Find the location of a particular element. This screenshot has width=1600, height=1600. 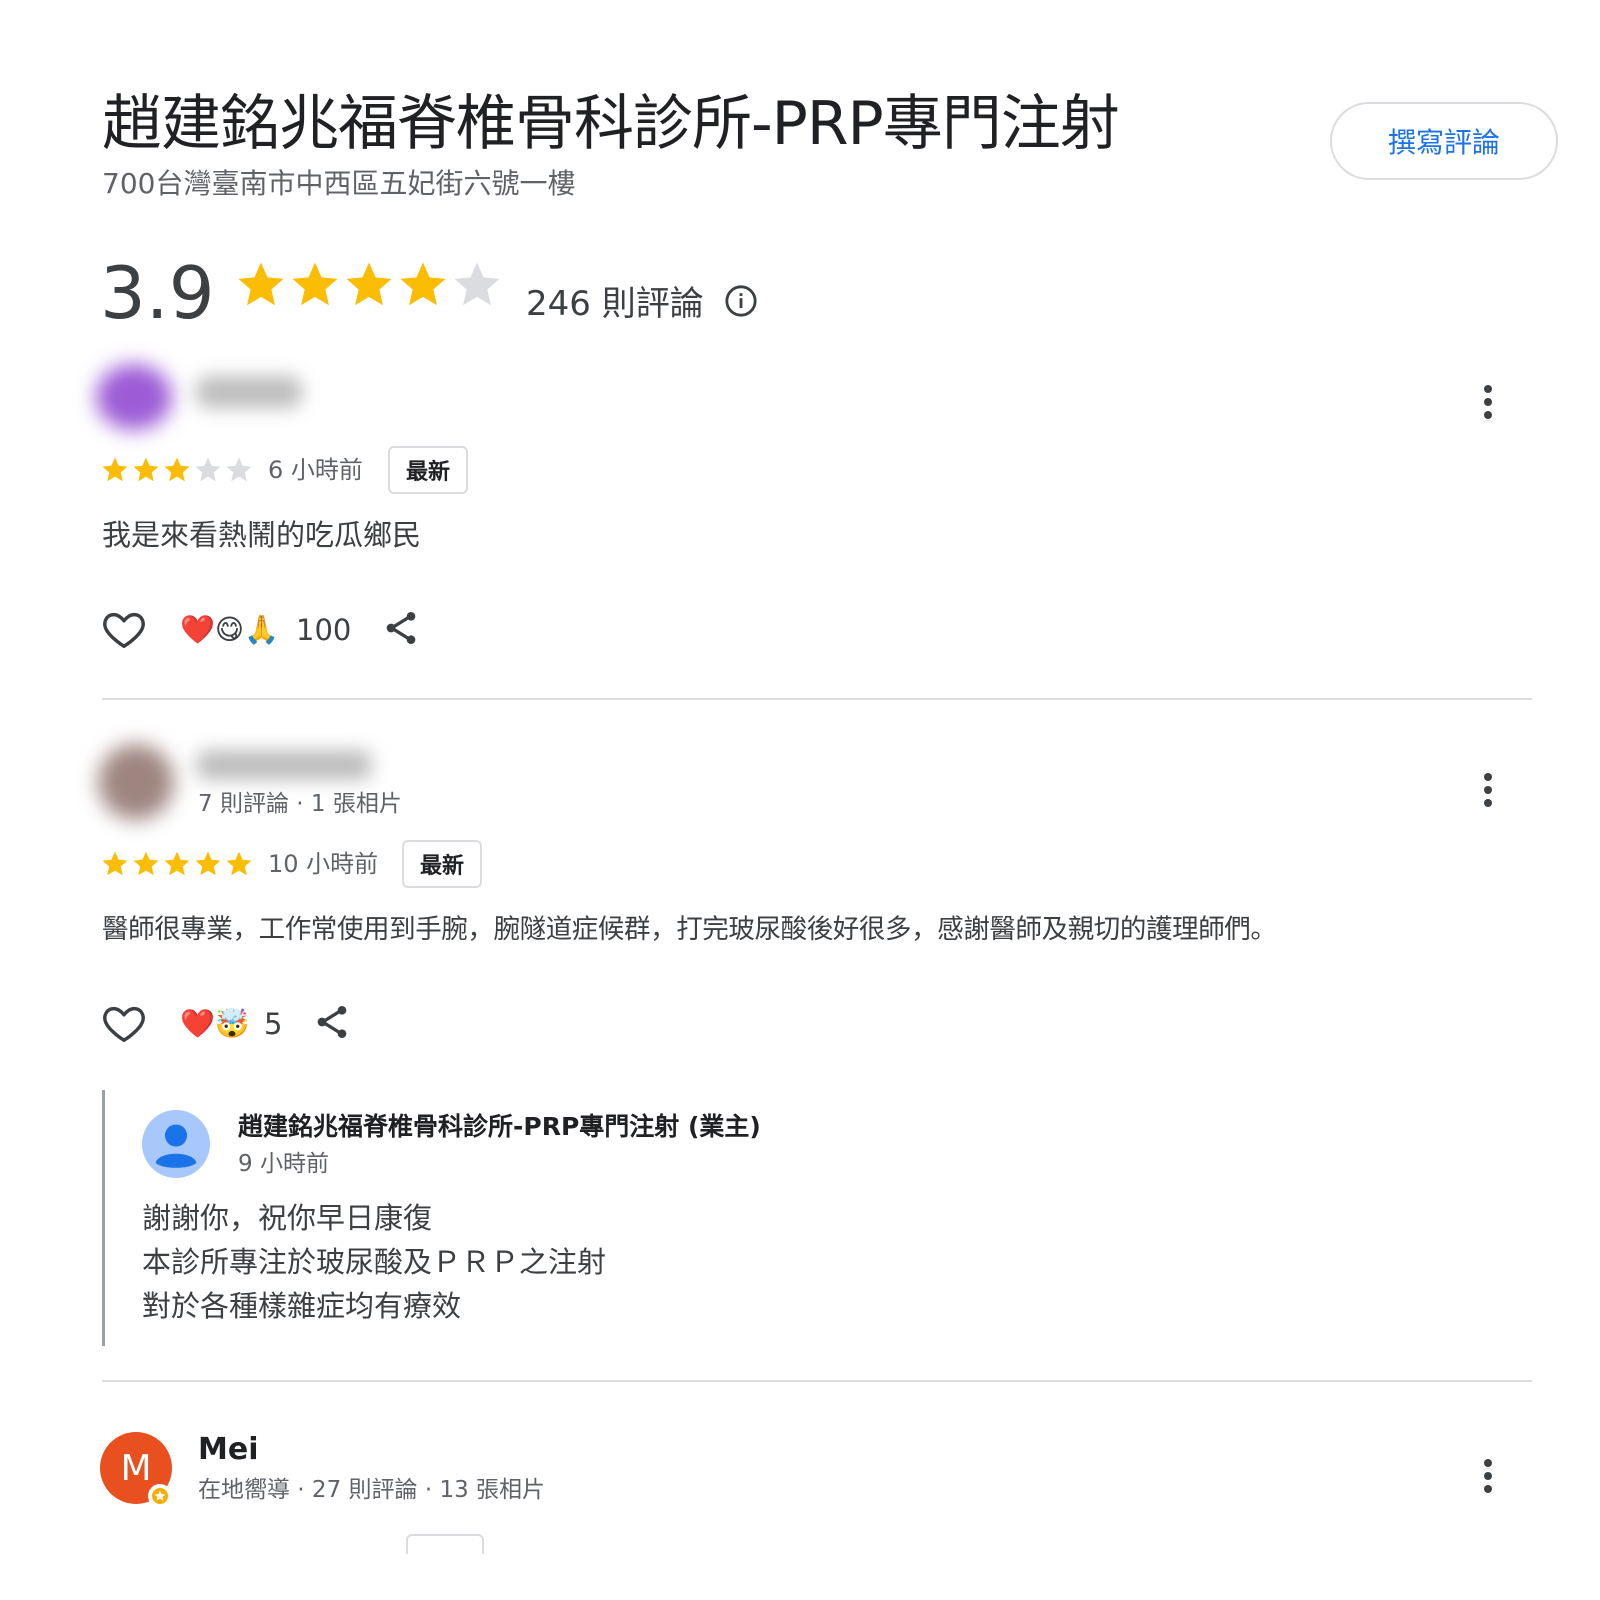

average-rating: 3.9 is located at coordinates (157, 293).